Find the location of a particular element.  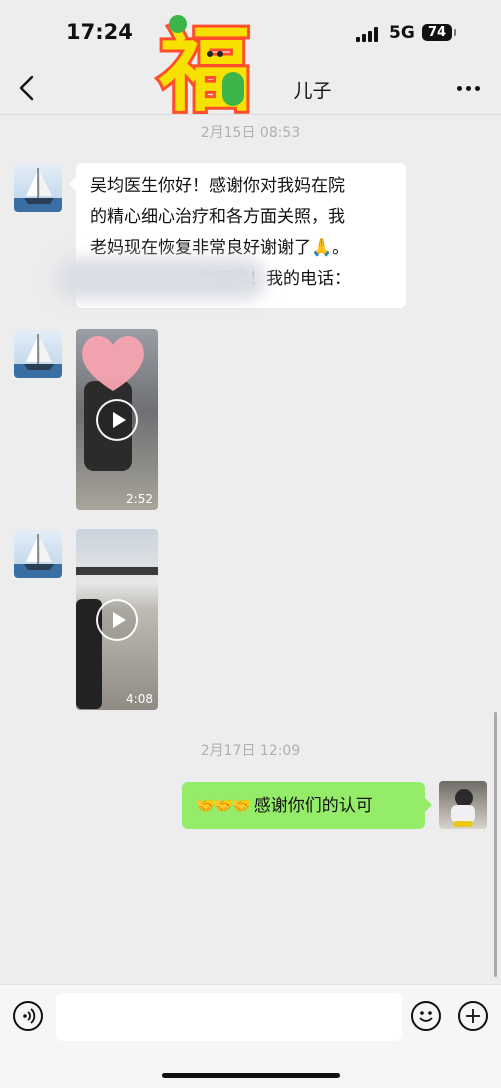

fu-sticker: 福 is located at coordinates (204, 69).